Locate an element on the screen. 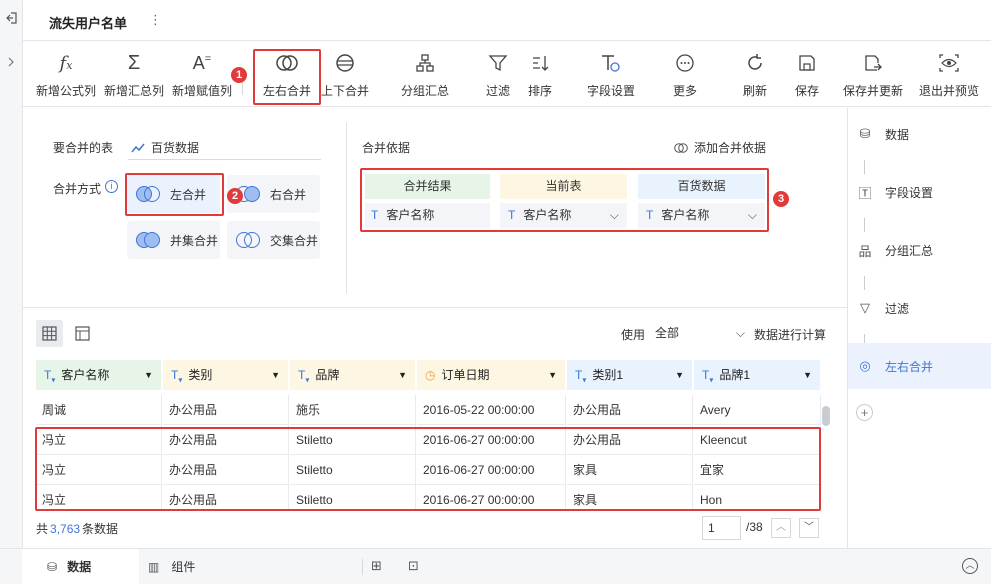 Image resolution: width=991 pixels, height=584 pixels. sigma-icon: Σ is located at coordinates (134, 62).